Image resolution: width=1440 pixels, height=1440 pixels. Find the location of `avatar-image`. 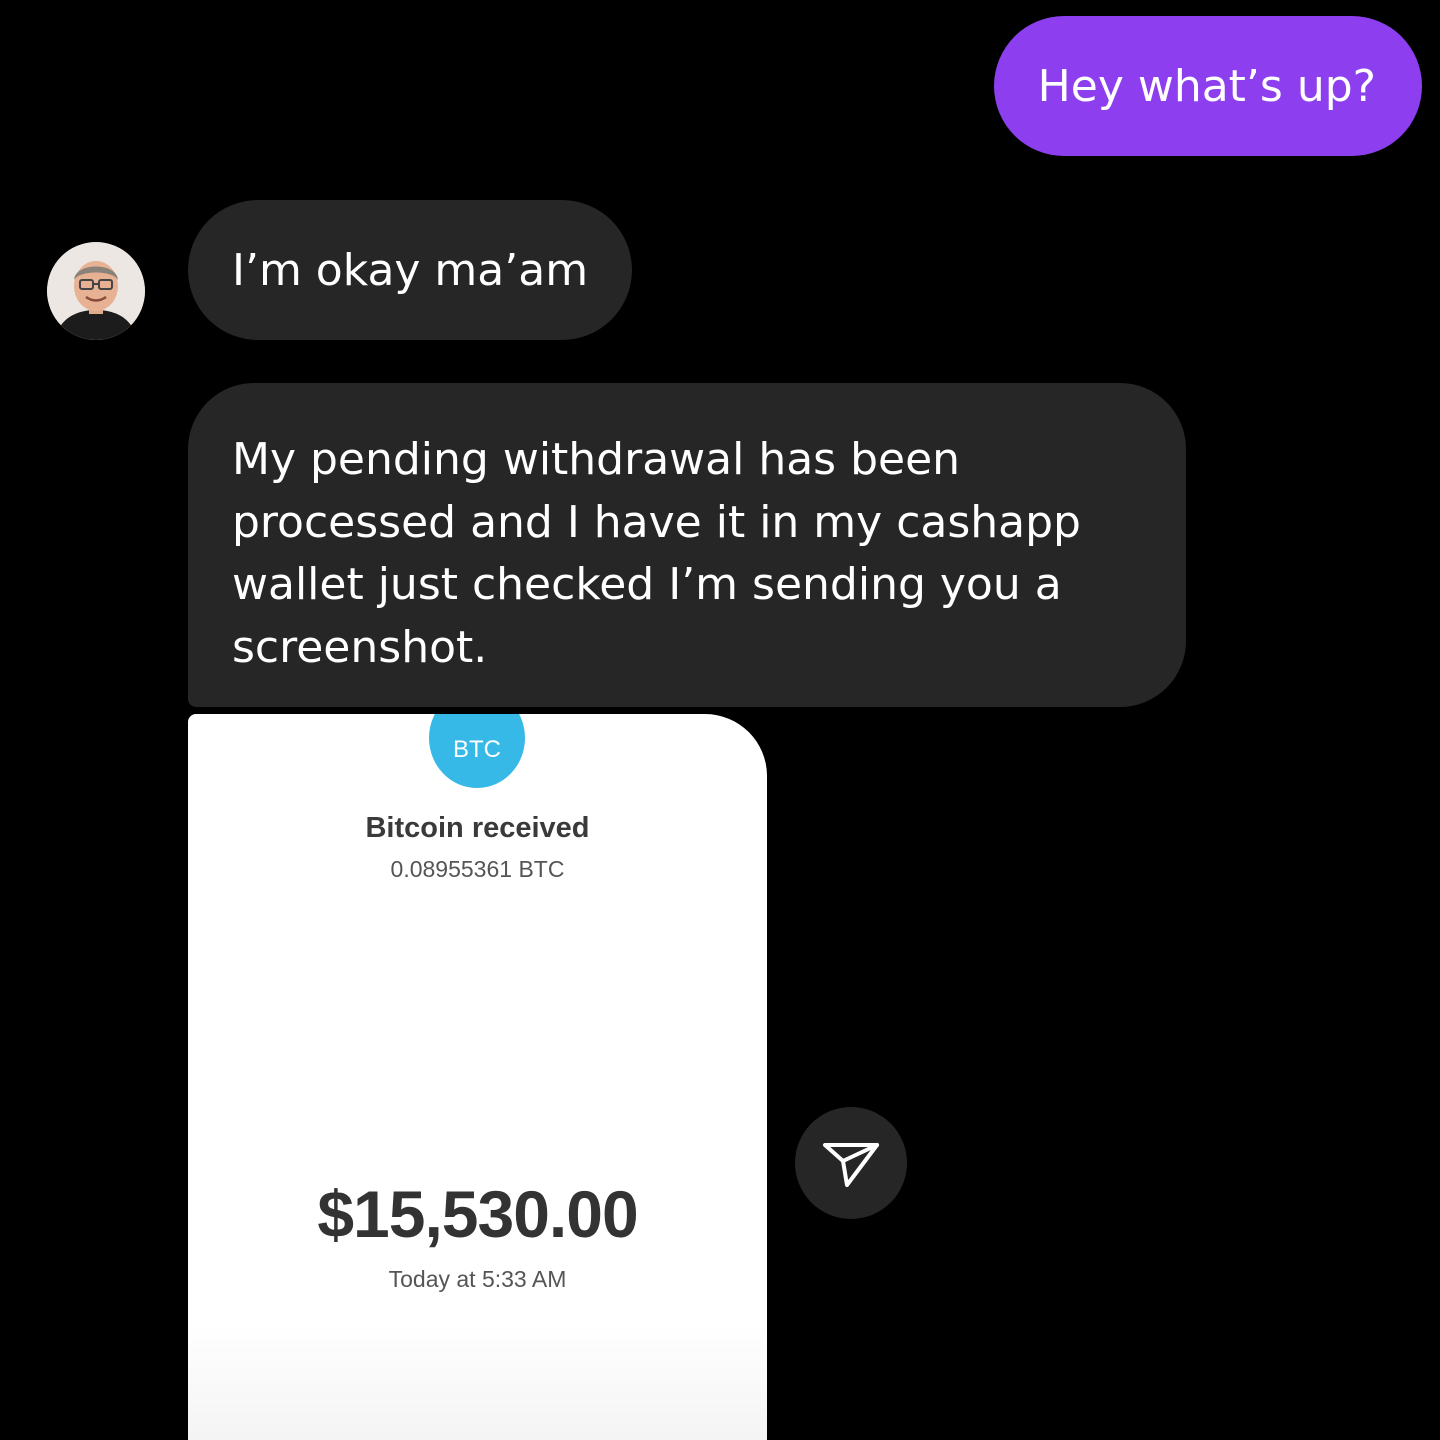

avatar-image is located at coordinates (96, 291).